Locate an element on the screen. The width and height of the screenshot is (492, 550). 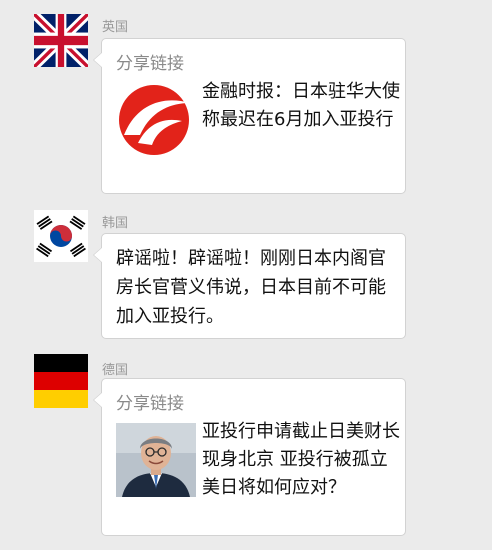
text-message-bubble: 辟谣啦！辟谣啦！刚刚日本内阁官房长官菅义伟说，日本目前不可能加入亚投行。 is located at coordinates (249, 286).